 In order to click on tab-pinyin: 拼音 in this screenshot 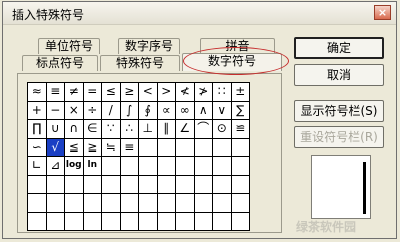, I will do `click(237, 46)`.